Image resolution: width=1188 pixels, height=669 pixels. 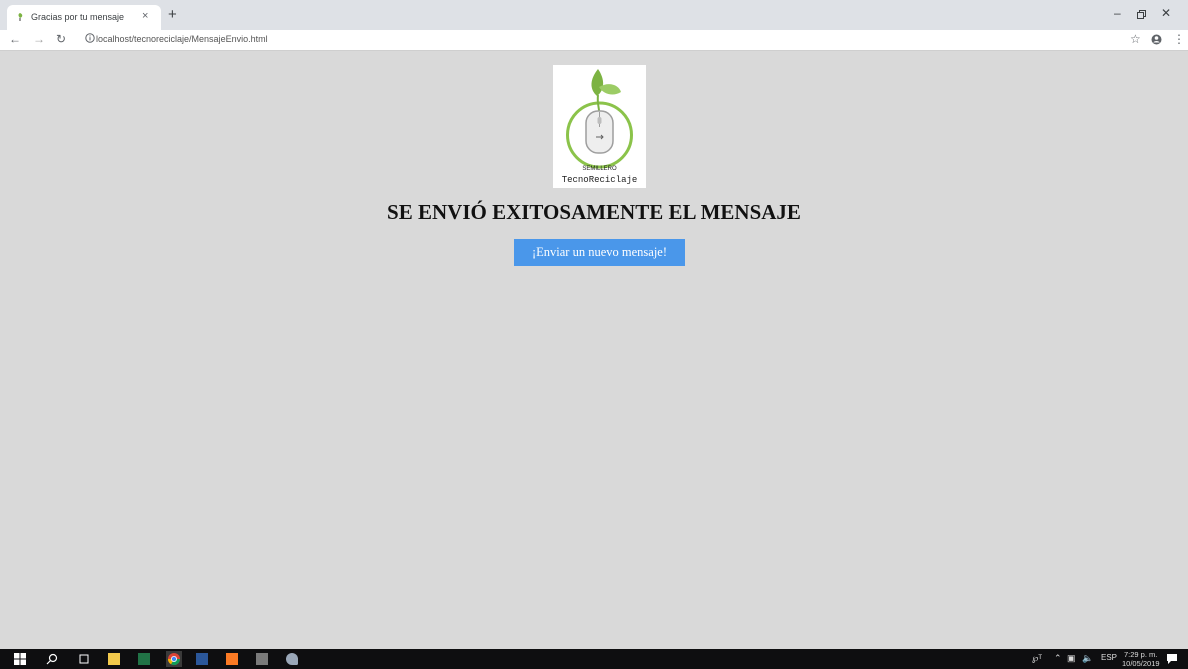 I want to click on search-icon, so click(x=52, y=659).